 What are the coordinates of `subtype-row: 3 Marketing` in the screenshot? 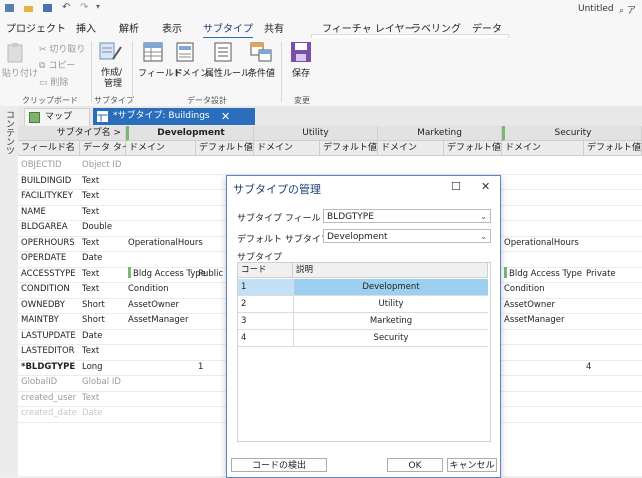 It's located at (363, 321).